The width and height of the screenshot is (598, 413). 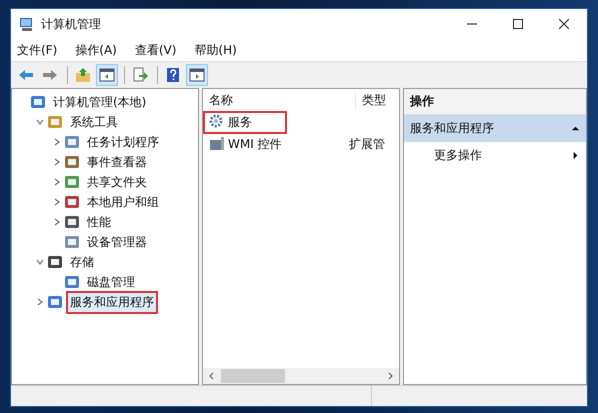 What do you see at coordinates (245, 144) in the screenshot?
I see `list-item: WMI 控件` at bounding box center [245, 144].